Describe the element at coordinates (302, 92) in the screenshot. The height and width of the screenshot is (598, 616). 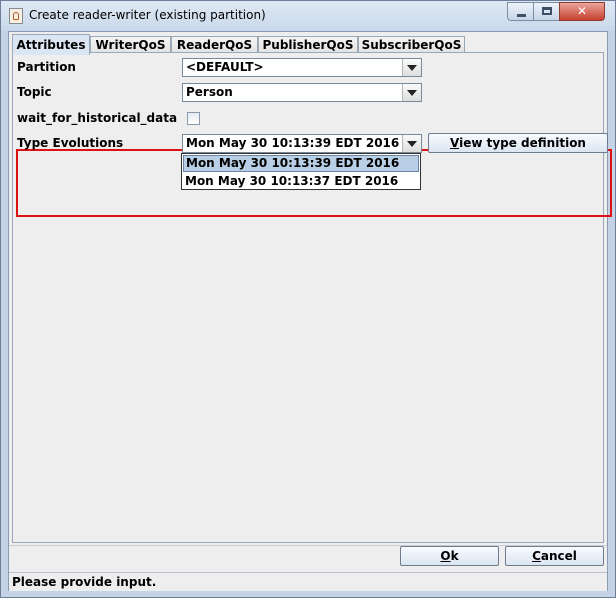
I see `topic-combo: Person` at that location.